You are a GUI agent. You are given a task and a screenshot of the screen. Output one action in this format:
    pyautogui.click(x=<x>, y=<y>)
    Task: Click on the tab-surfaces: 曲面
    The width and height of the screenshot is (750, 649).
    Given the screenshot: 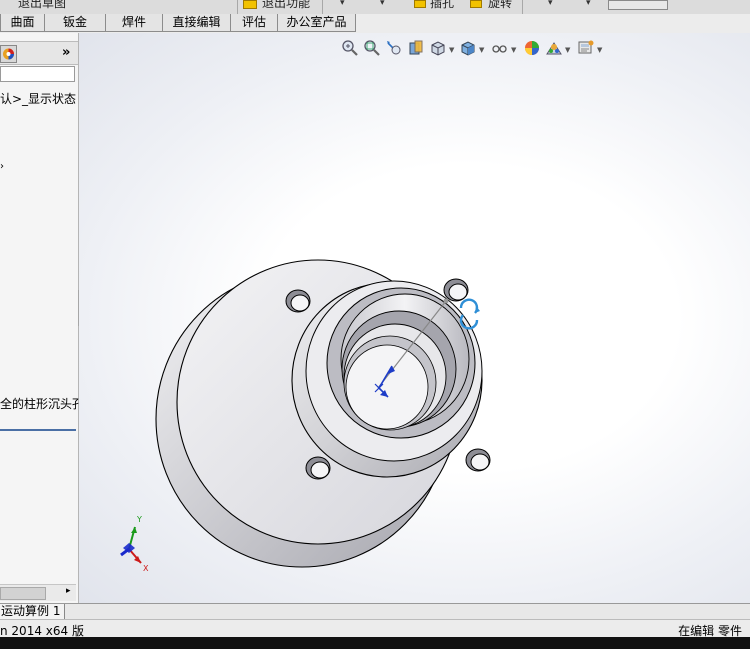 What is the action you would take?
    pyautogui.click(x=22, y=23)
    